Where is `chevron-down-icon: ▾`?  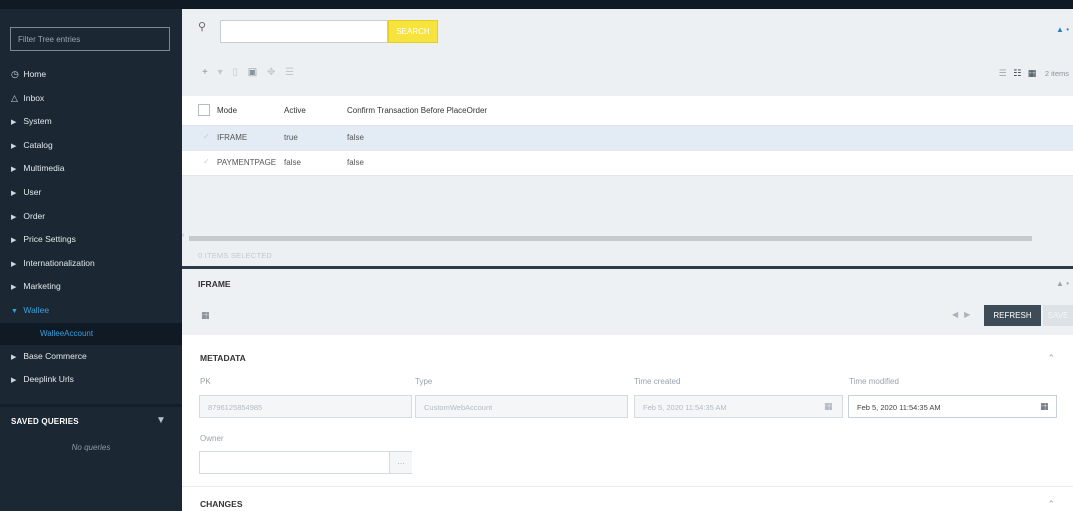
chevron-down-icon: ▾ is located at coordinates (220, 72).